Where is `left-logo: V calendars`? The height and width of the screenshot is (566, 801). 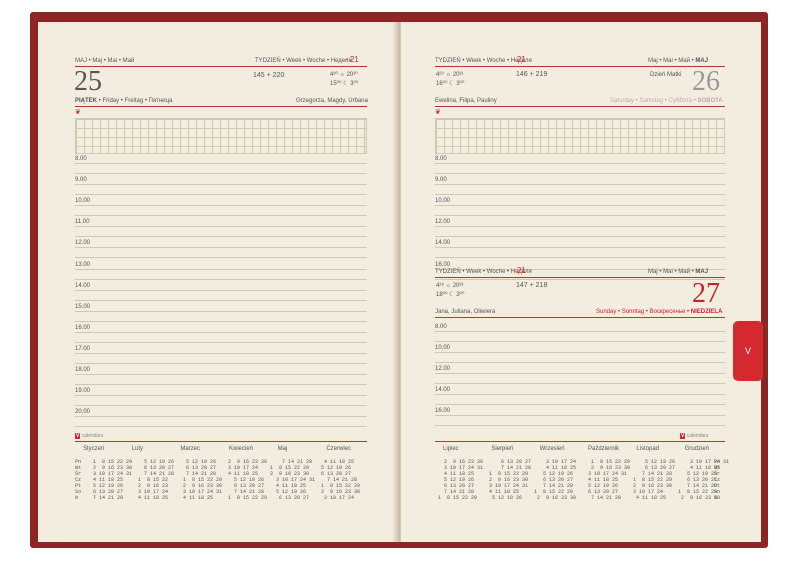 left-logo: V calendars is located at coordinates (89, 436).